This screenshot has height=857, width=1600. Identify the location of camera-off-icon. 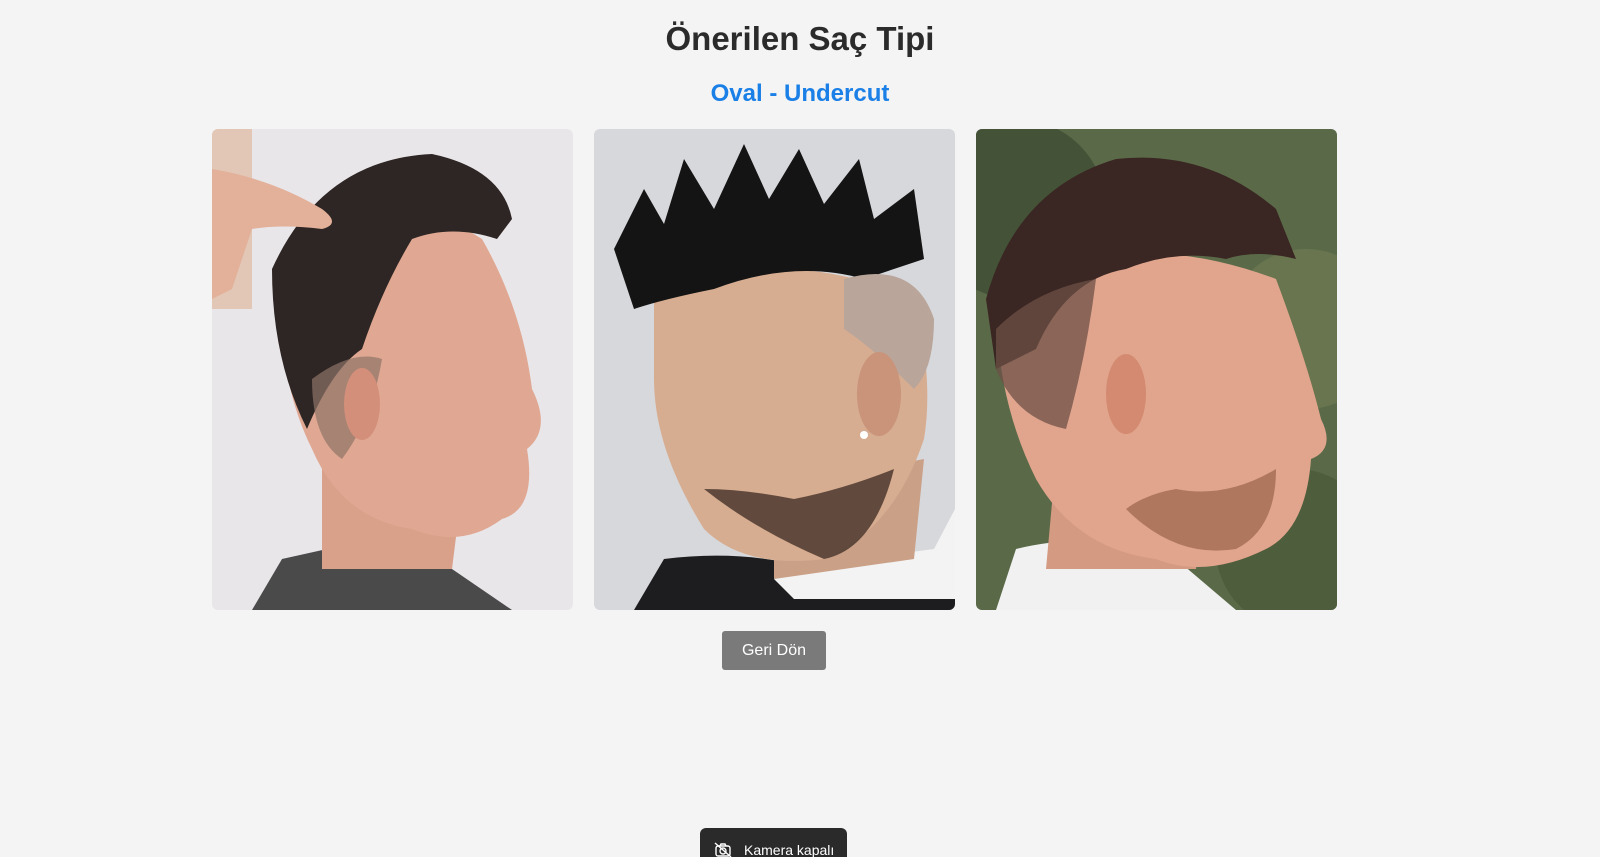
(723, 849).